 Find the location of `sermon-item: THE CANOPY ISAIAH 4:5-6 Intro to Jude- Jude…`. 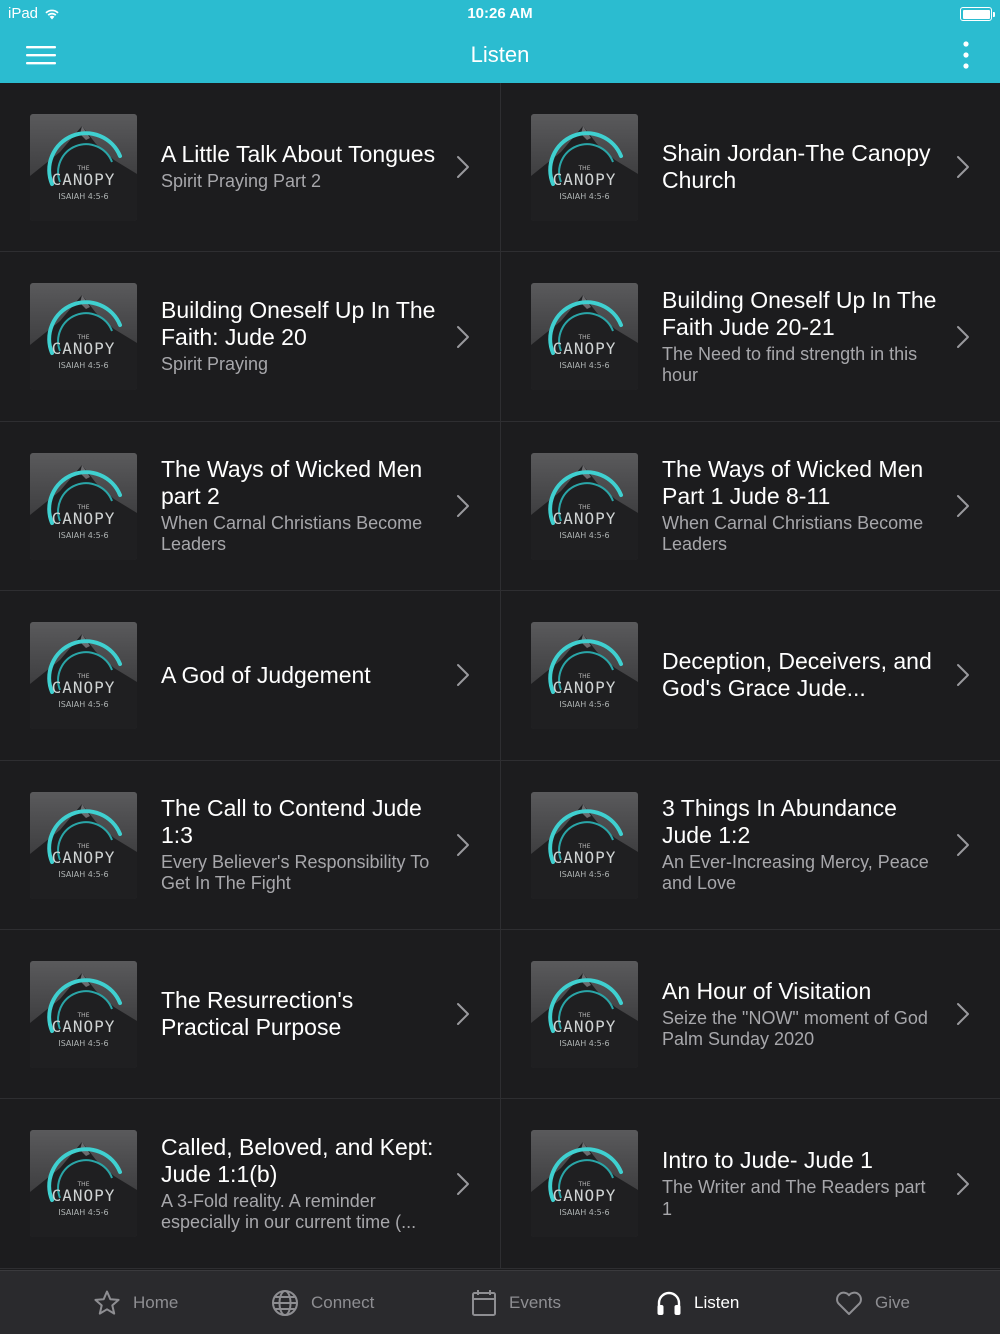

sermon-item: THE CANOPY ISAIAH 4:5-6 Intro to Jude- Jude… is located at coordinates (750, 1183).